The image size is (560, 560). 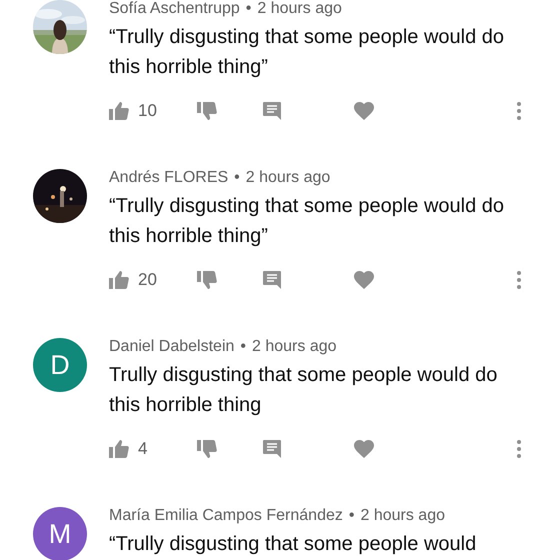 I want to click on comment-text: “Trully disgusting that some people would, so click(x=293, y=544).